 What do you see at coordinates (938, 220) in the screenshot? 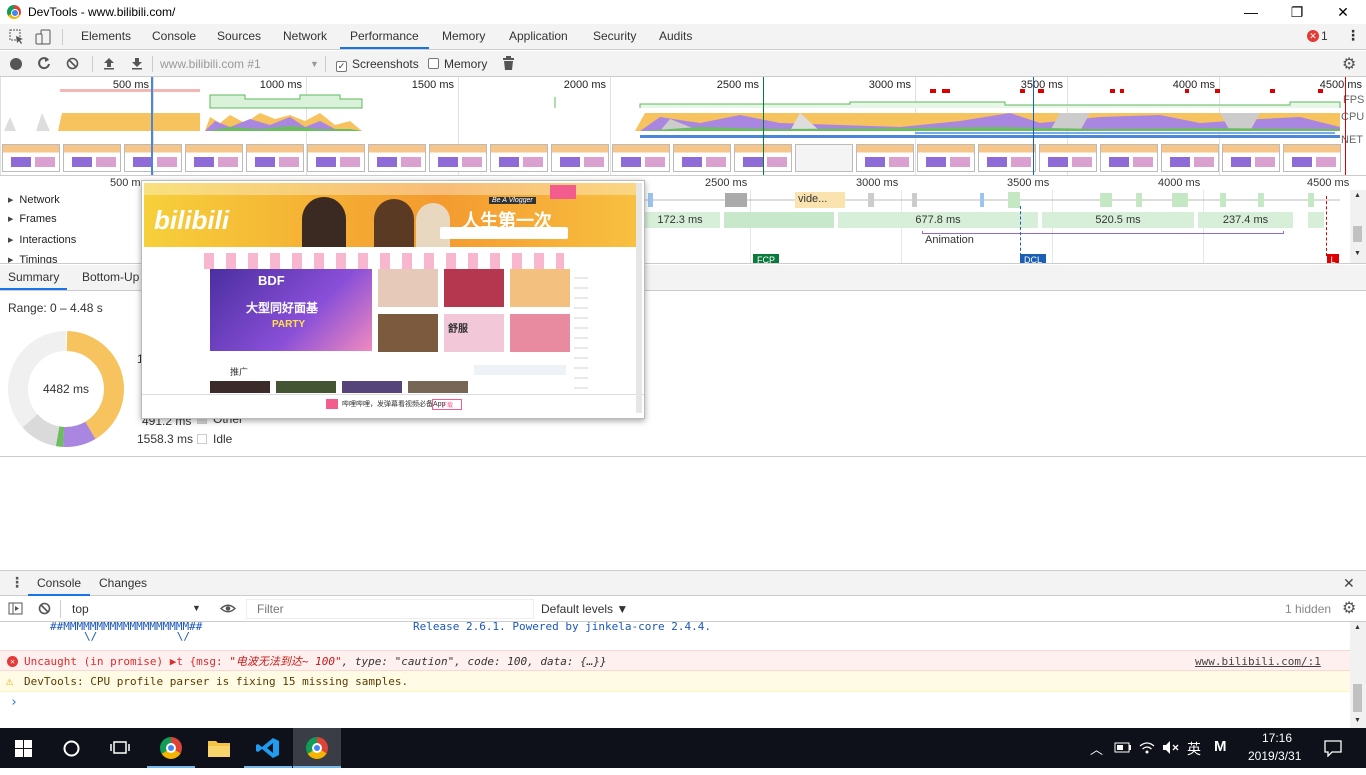
I see `frame-bar: 677.8 ms` at bounding box center [938, 220].